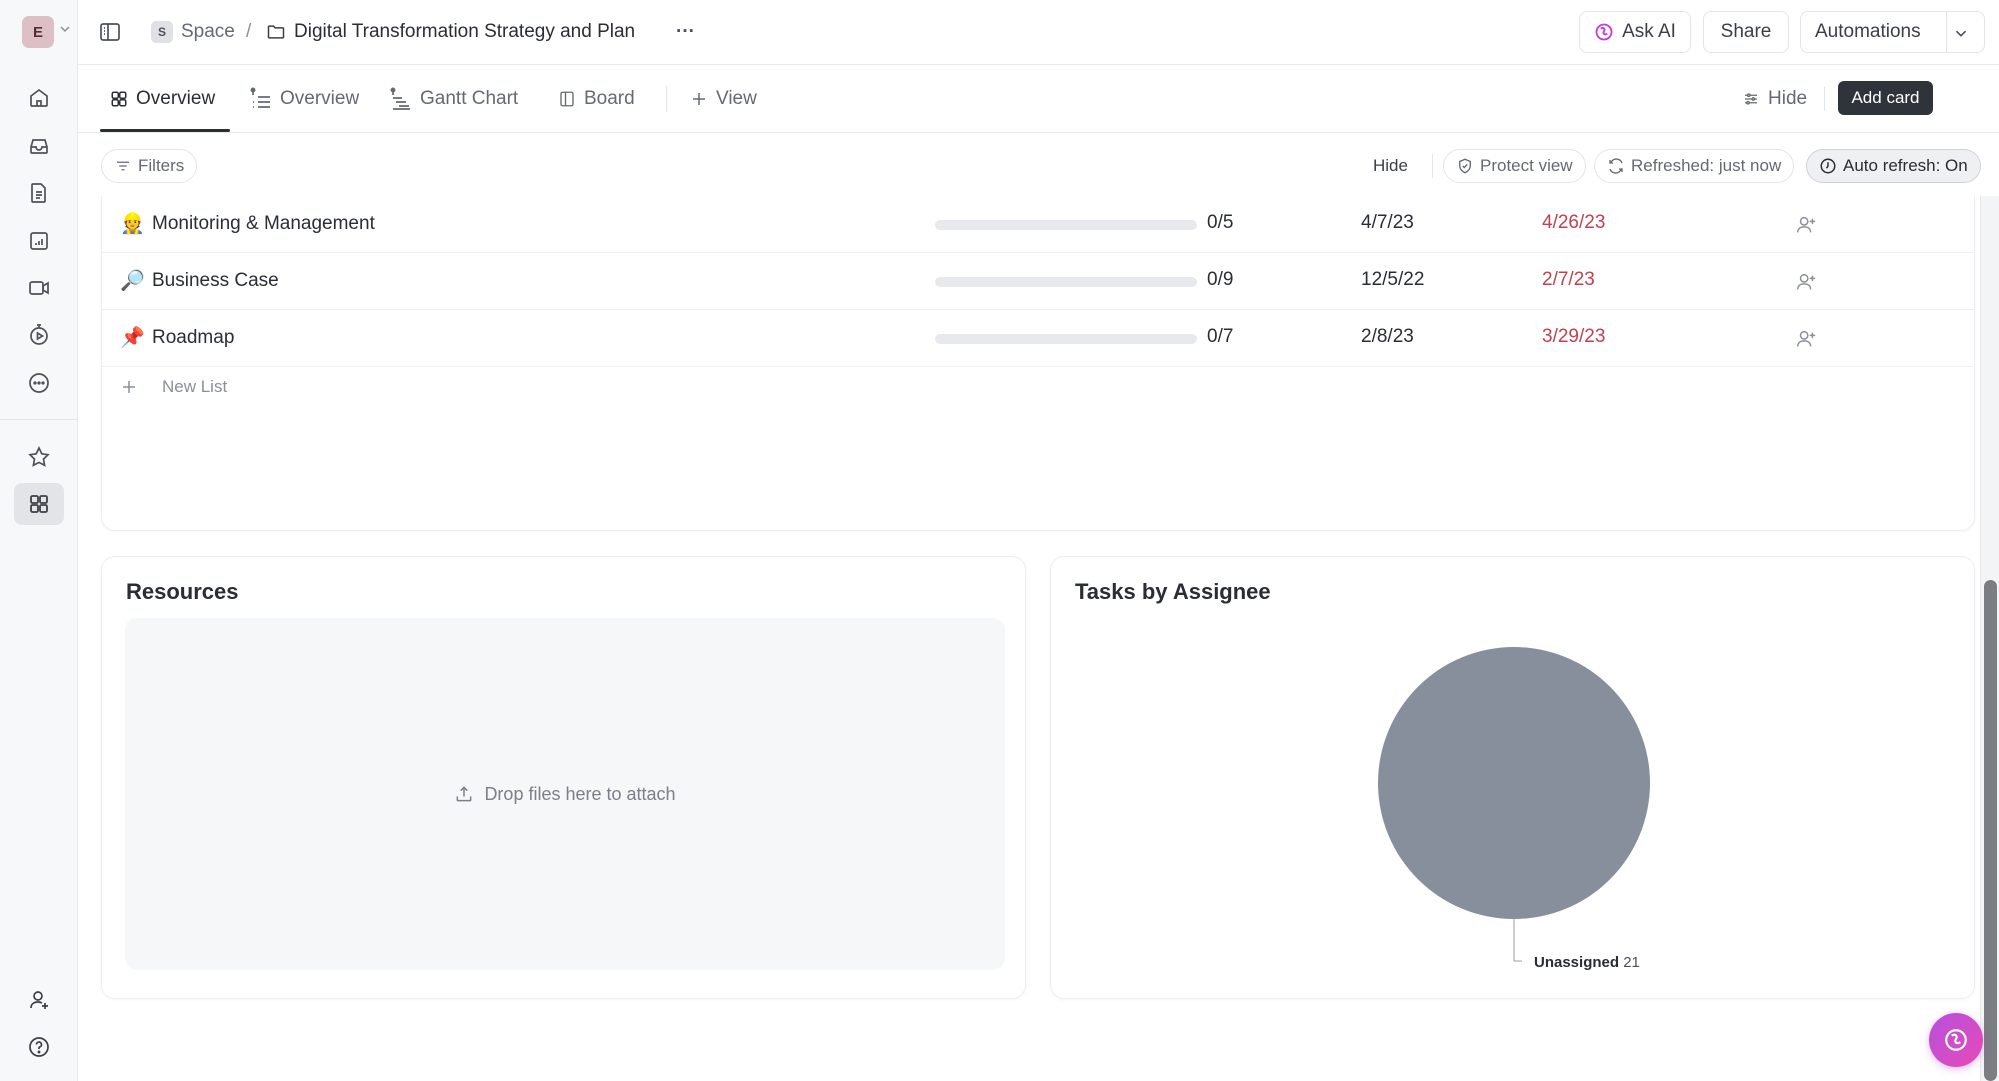  I want to click on protect-view-button: Protect view, so click(1514, 166).